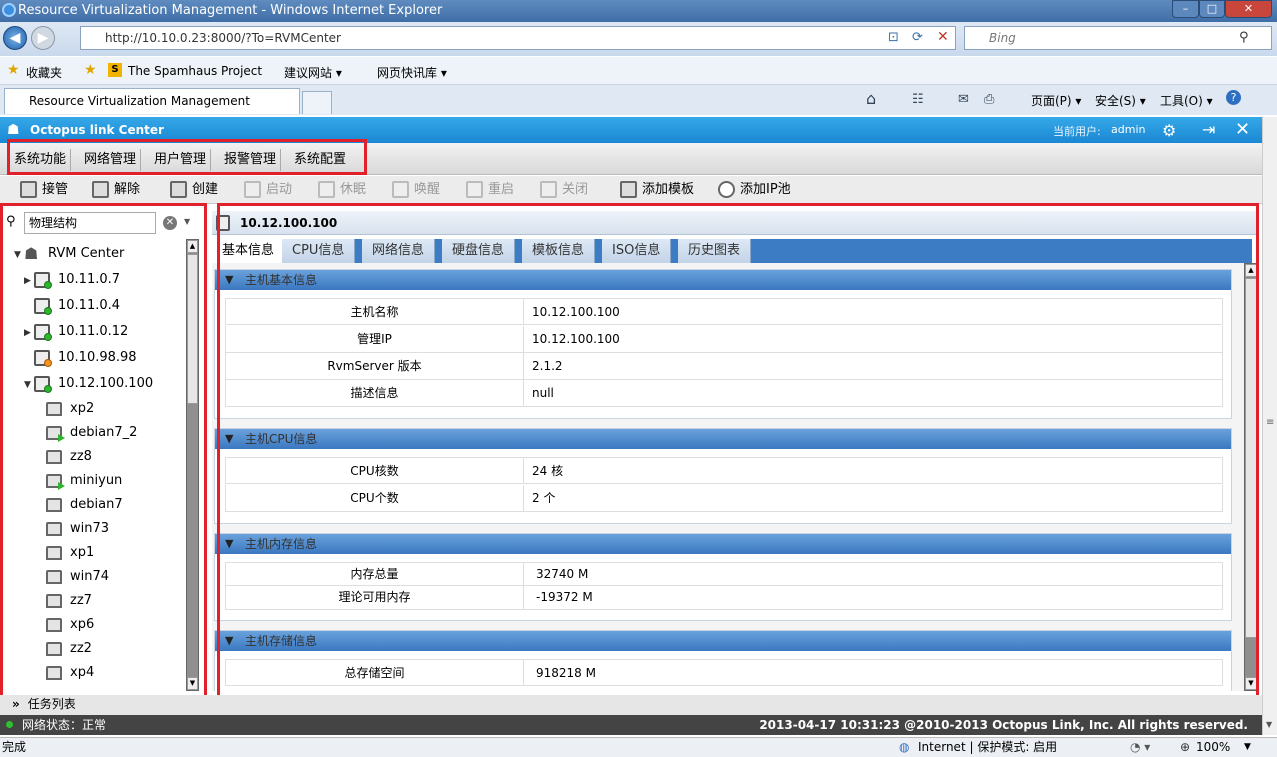 The width and height of the screenshot is (1277, 757). I want to click on page-scrollbar: ≡ ▼, so click(1269, 426).